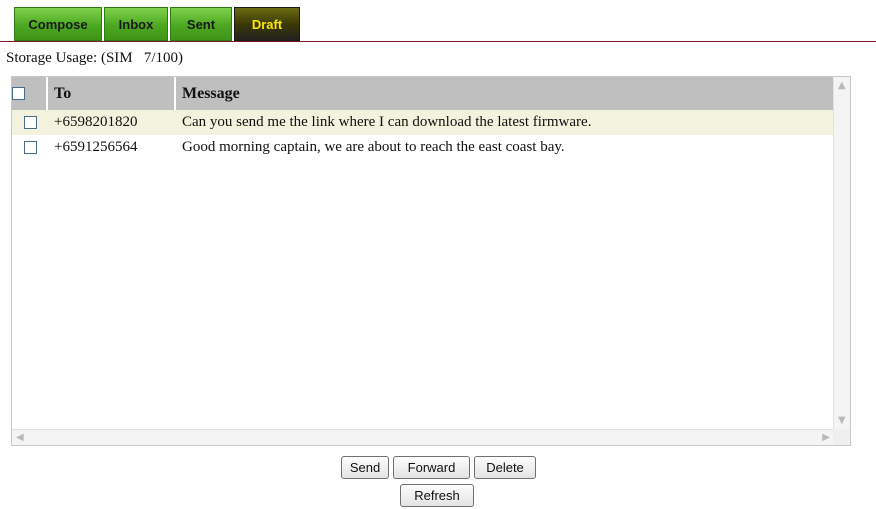  I want to click on delete-button: Delete, so click(505, 467).